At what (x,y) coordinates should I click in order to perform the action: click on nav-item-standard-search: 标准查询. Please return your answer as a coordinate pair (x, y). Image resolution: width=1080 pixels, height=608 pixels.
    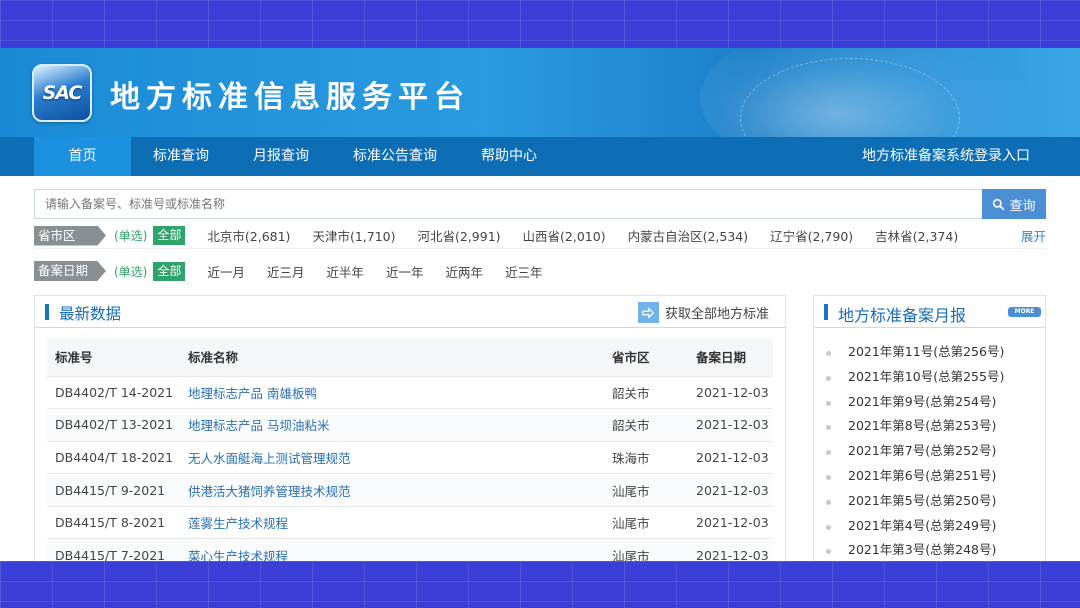
    Looking at the image, I should click on (181, 156).